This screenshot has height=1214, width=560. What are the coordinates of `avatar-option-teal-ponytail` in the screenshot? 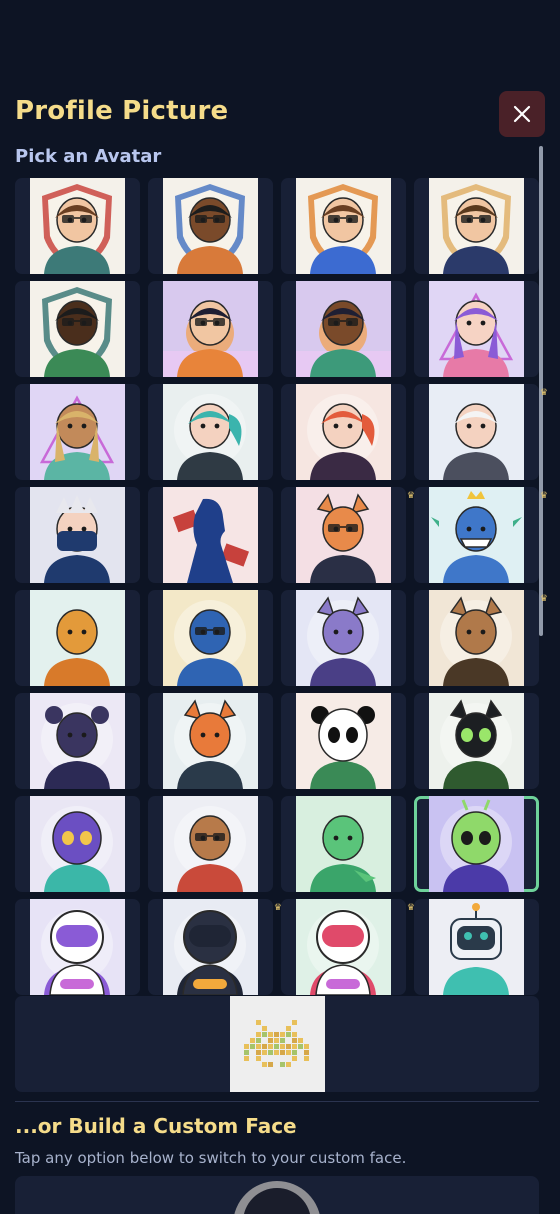 It's located at (210, 432).